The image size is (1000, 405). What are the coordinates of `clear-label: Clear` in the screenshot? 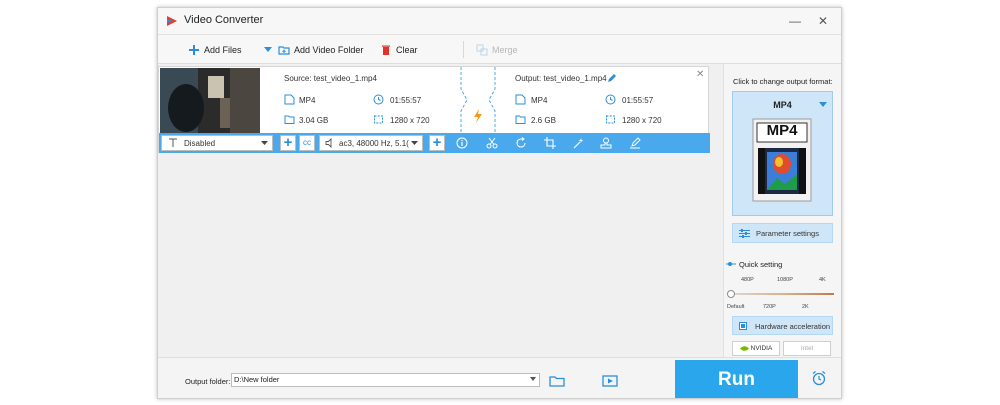 It's located at (407, 50).